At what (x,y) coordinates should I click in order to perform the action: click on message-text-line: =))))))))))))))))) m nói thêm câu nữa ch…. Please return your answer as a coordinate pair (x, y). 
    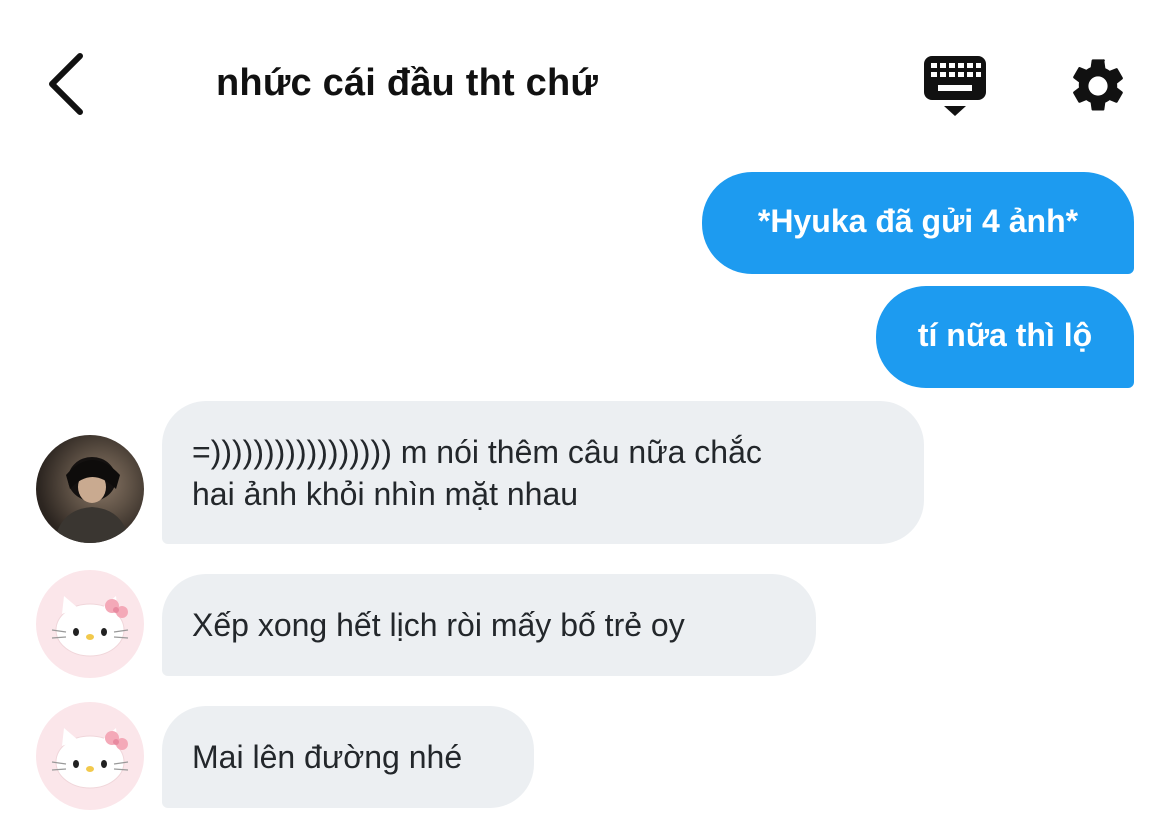
    Looking at the image, I should click on (477, 452).